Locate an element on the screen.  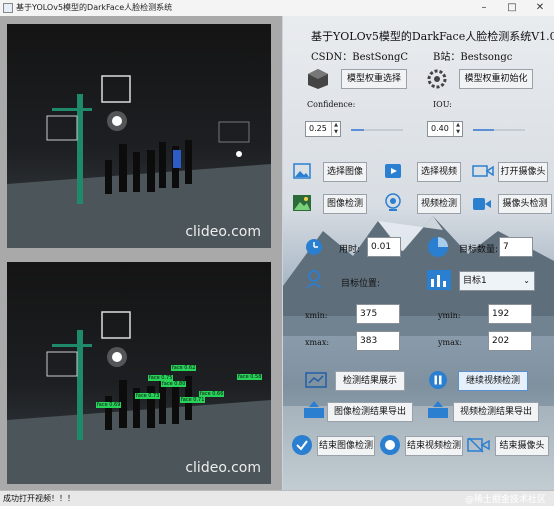
video-detect-button: 视频检测 is located at coordinates (439, 204).